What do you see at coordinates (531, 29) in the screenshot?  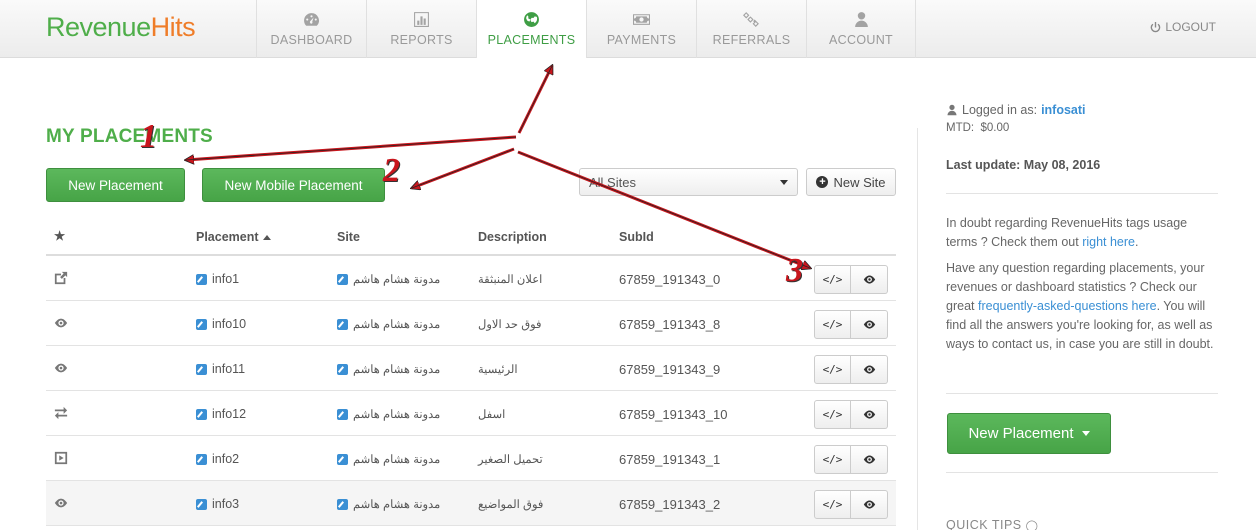 I see `nav-placements: PLACEMENTS` at bounding box center [531, 29].